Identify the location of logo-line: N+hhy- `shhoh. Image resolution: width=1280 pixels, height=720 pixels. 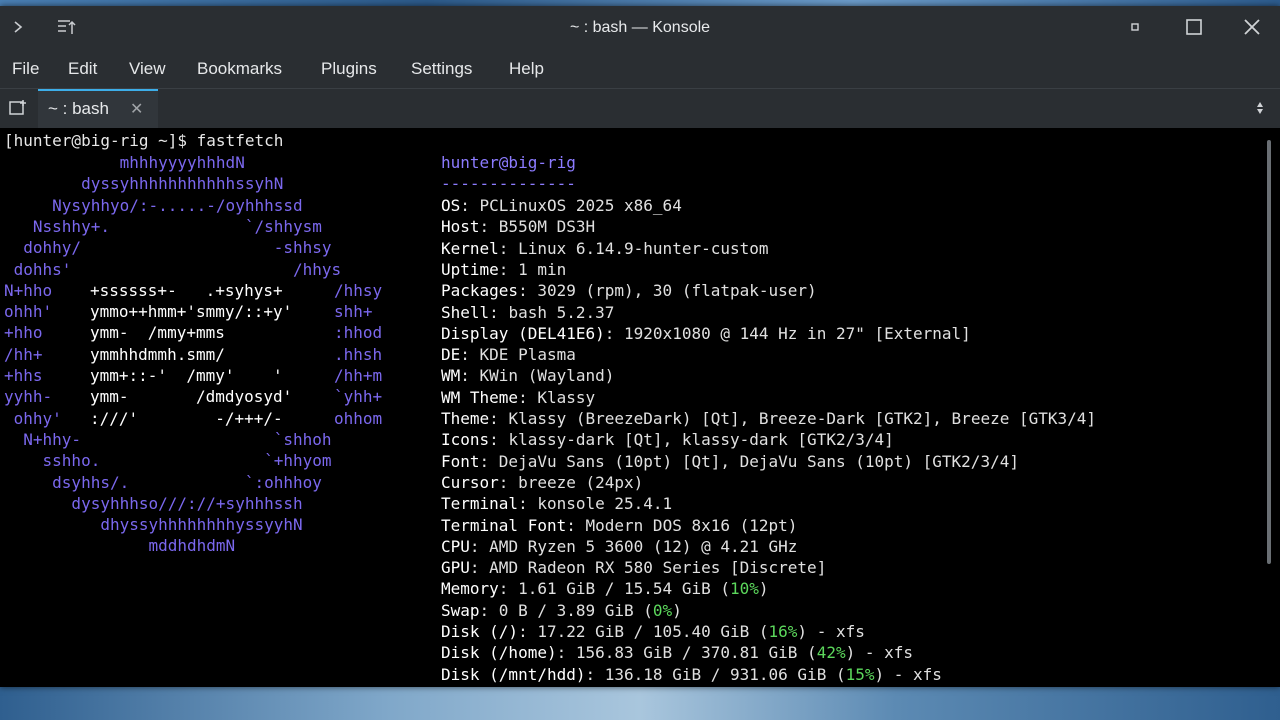
(168, 439).